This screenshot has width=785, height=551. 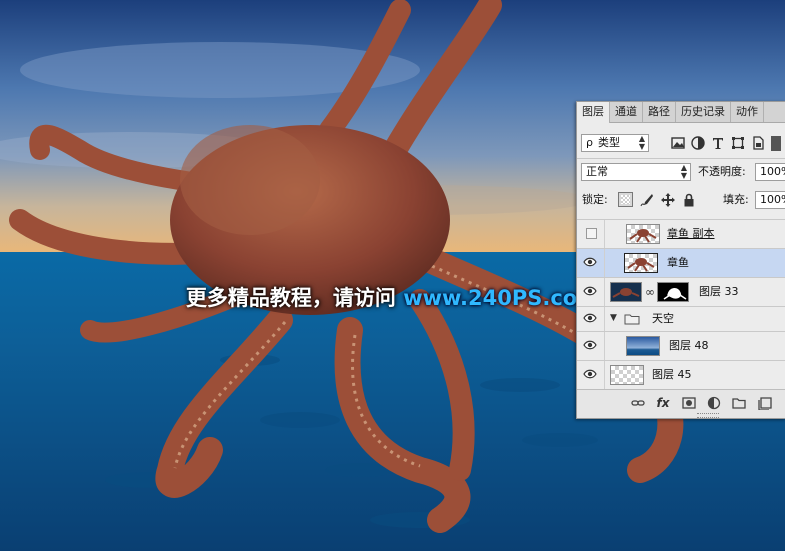 What do you see at coordinates (719, 292) in the screenshot?
I see `layer-name: 图层 33` at bounding box center [719, 292].